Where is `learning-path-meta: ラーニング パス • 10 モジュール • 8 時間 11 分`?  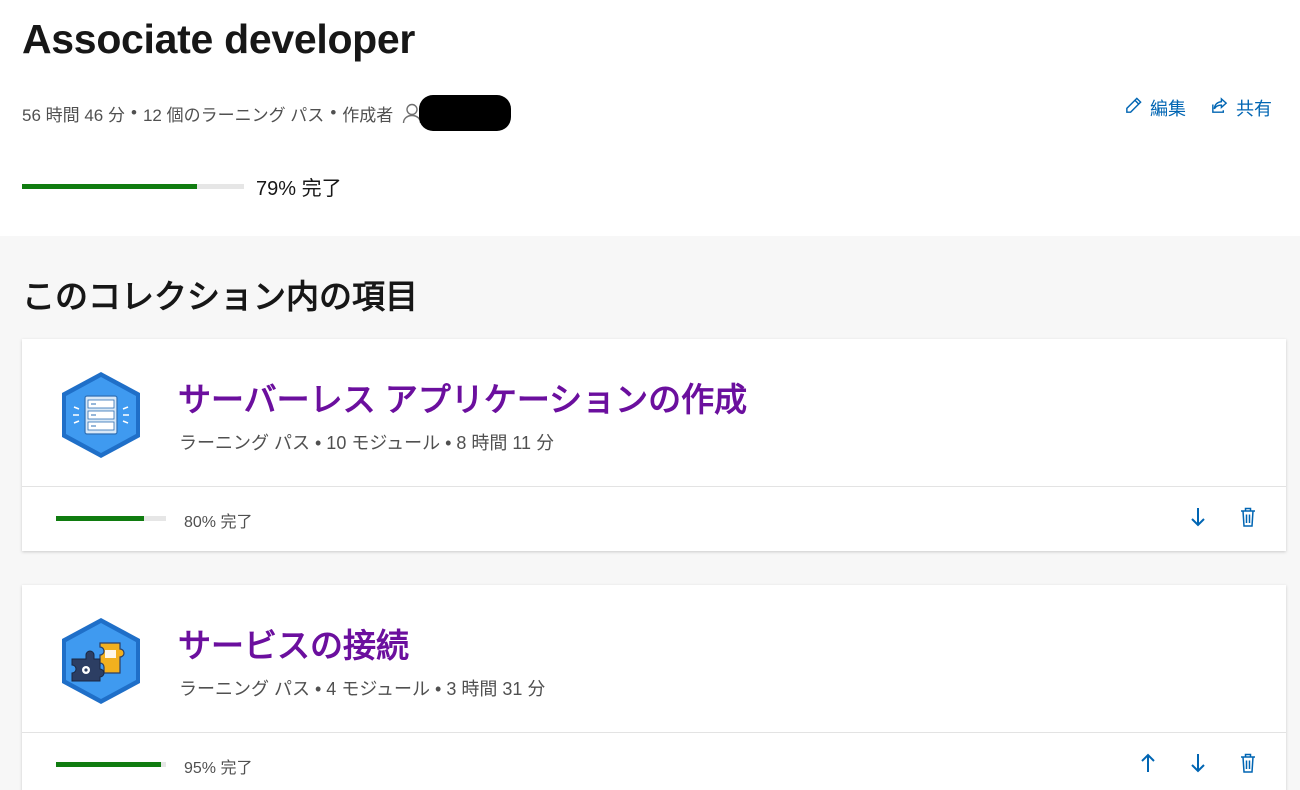
learning-path-meta: ラーニング パス • 10 モジュール • 8 時間 11 分 is located at coordinates (367, 443).